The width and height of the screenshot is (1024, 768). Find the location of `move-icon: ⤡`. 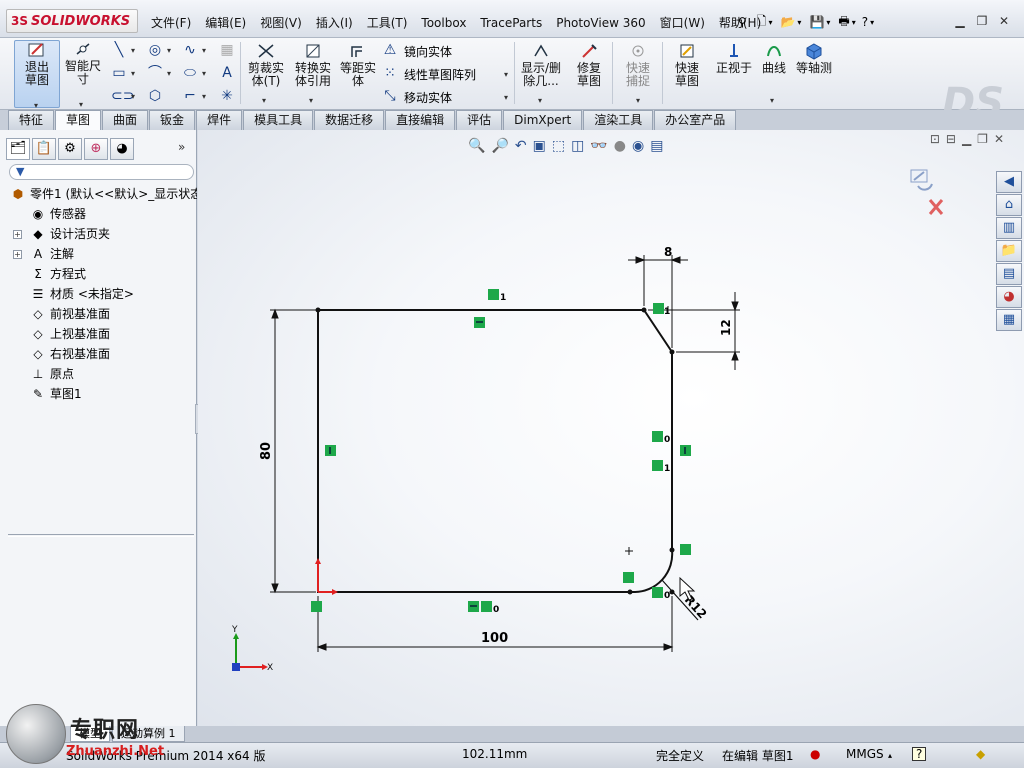

move-icon: ⤡ is located at coordinates (390, 96).